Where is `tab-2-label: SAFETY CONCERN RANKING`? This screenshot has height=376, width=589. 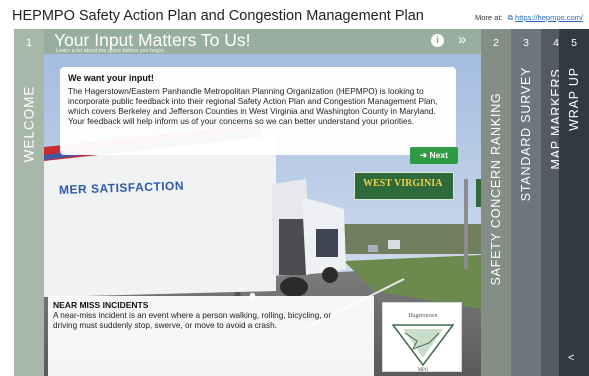
tab-2-label: SAFETY CONCERN RANKING is located at coordinates (496, 189).